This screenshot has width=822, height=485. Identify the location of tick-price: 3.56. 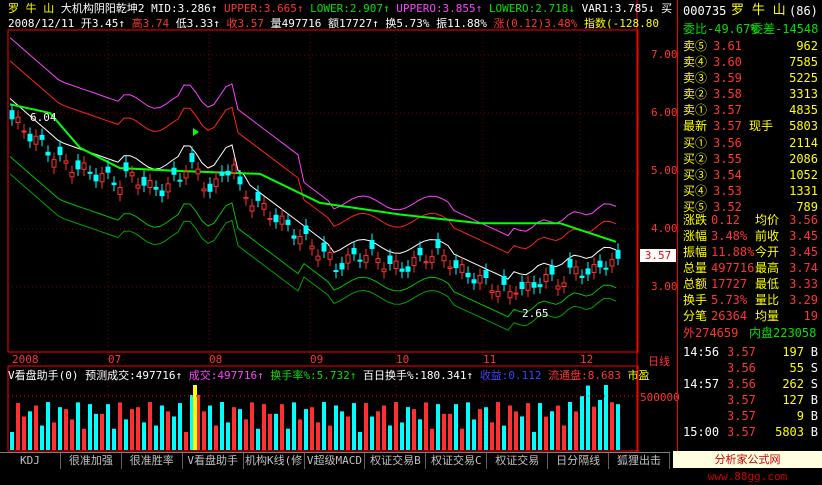
(741, 384).